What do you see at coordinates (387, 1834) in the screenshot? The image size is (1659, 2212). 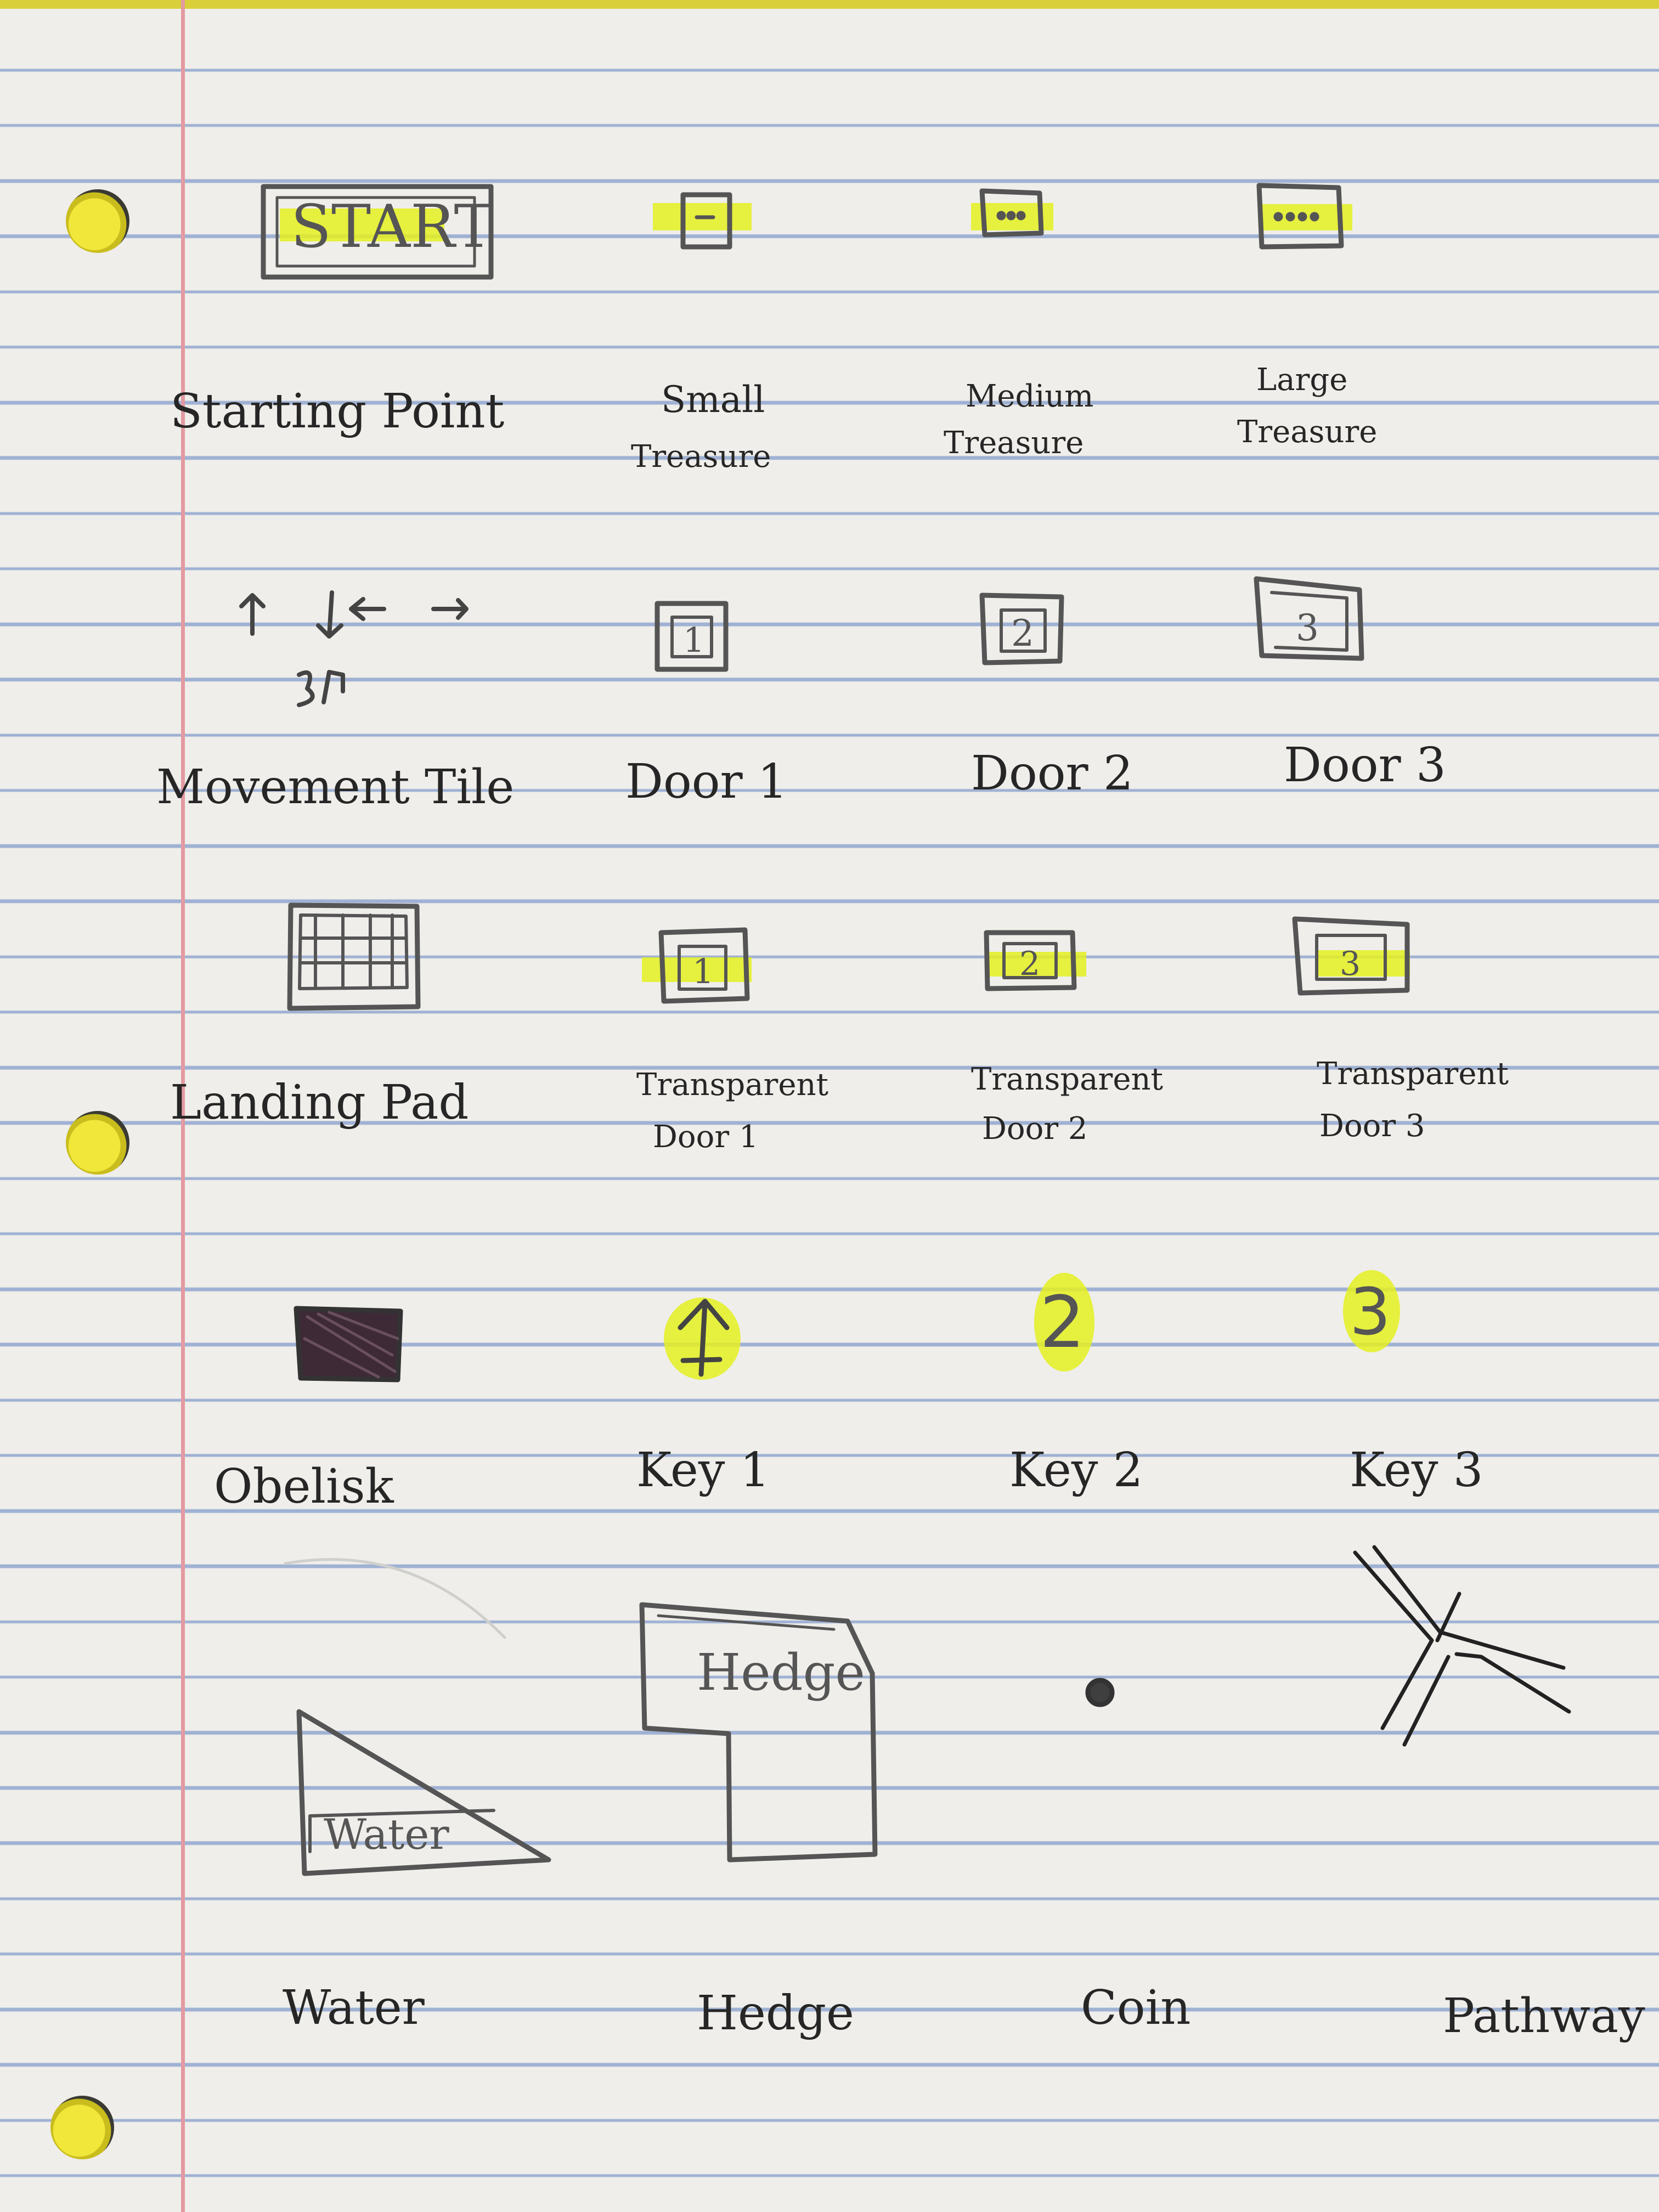 I see `water-text: Water` at bounding box center [387, 1834].